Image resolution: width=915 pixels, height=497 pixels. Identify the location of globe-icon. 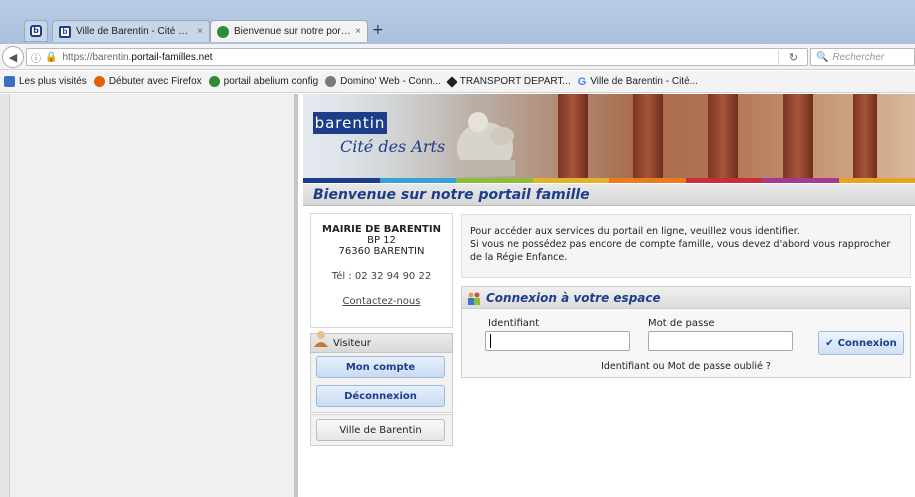
(331, 81).